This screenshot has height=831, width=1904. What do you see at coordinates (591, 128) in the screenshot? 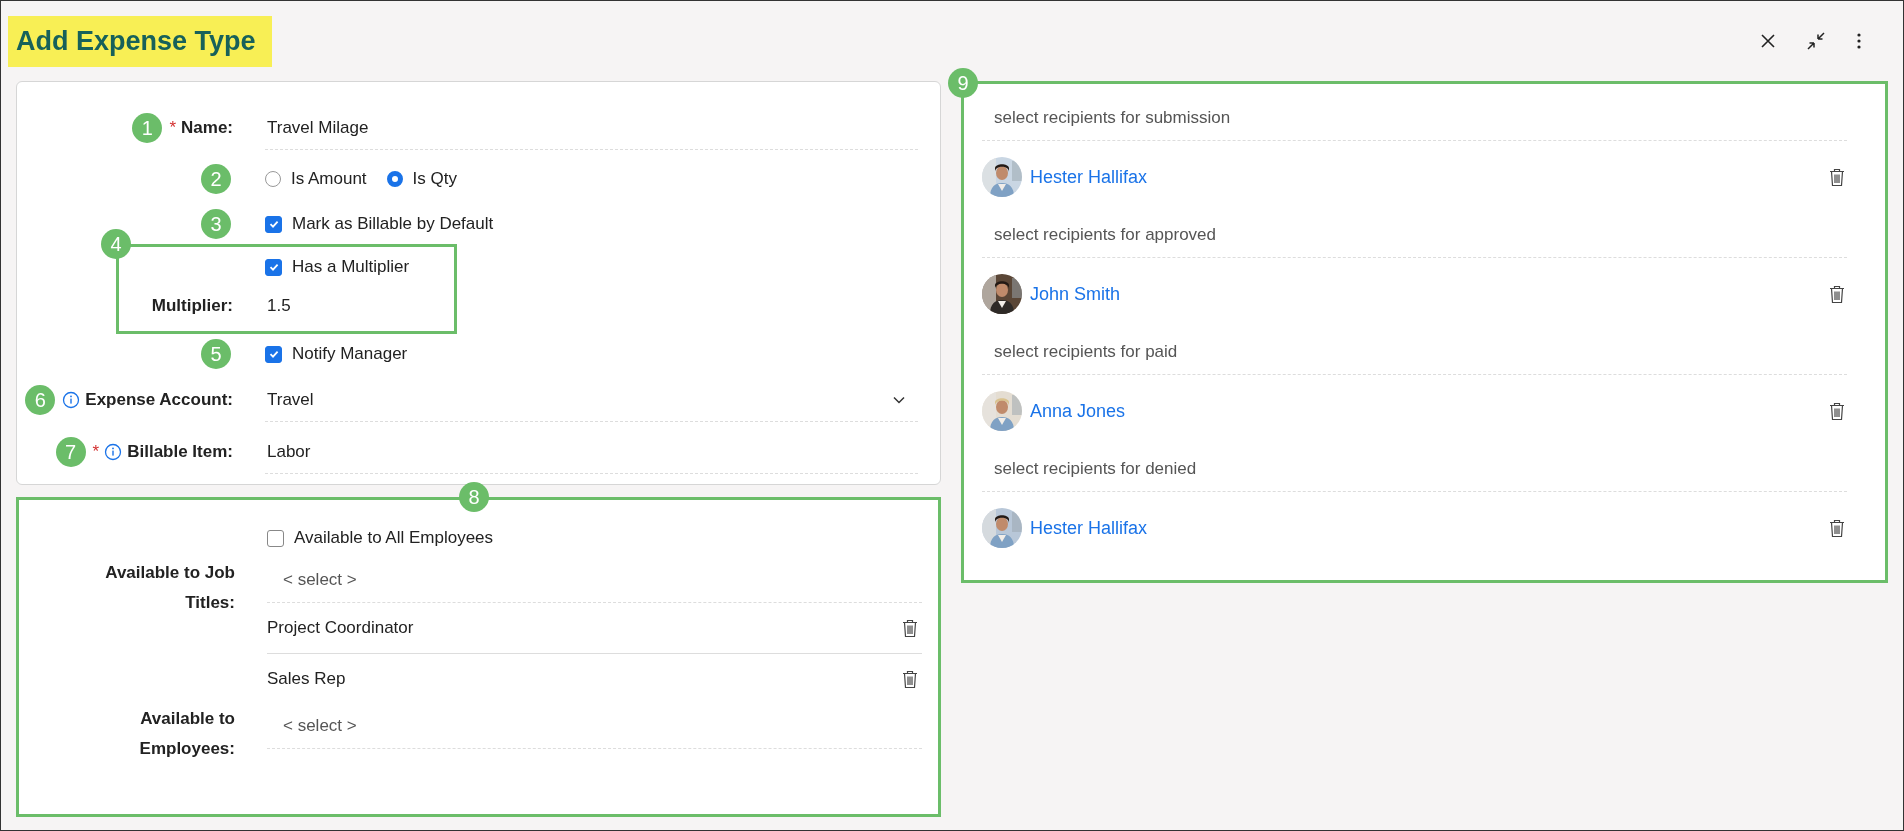
I see `name-field: Travel Milage` at bounding box center [591, 128].